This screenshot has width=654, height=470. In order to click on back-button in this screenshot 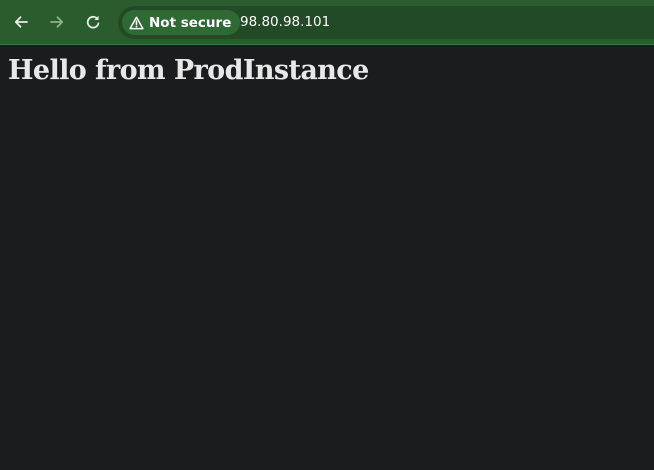, I will do `click(21, 22)`.